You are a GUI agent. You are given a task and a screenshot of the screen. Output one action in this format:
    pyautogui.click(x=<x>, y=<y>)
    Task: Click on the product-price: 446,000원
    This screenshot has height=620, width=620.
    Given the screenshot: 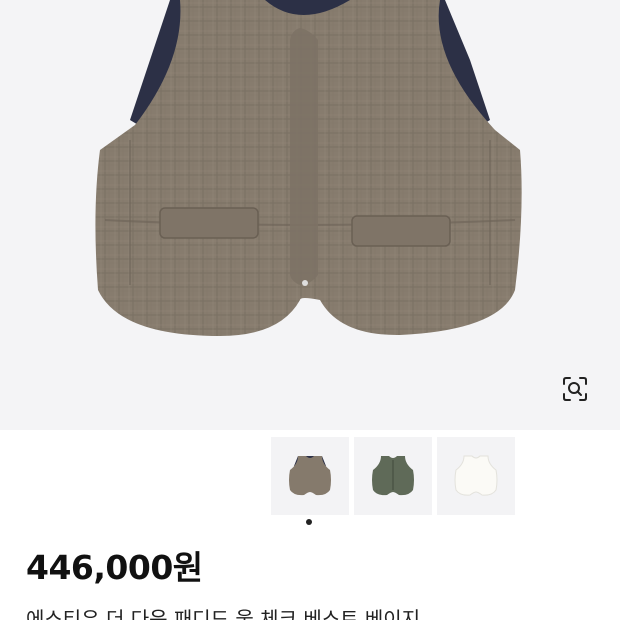 What is the action you would take?
    pyautogui.click(x=114, y=567)
    